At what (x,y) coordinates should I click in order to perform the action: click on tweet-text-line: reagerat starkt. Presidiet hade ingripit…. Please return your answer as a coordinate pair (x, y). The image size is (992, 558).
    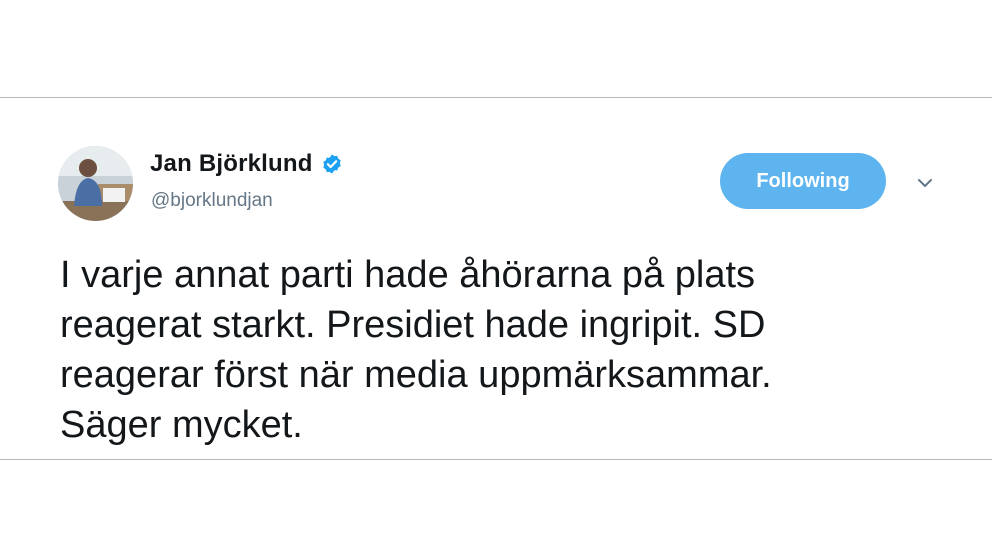
    Looking at the image, I should click on (413, 325).